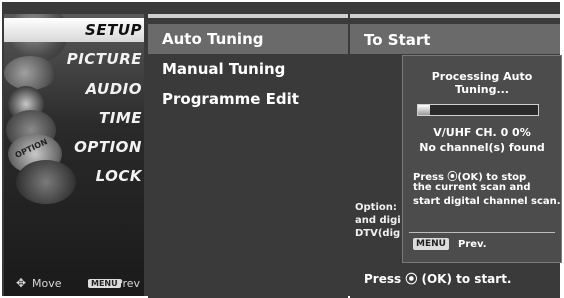 This screenshot has width=564, height=298. I want to click on menu-item-option: OPTION, so click(103, 149).